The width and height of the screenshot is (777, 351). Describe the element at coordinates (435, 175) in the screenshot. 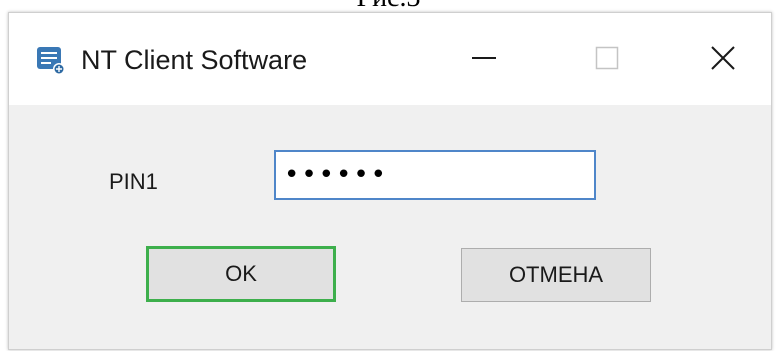

I see `pin-input` at that location.